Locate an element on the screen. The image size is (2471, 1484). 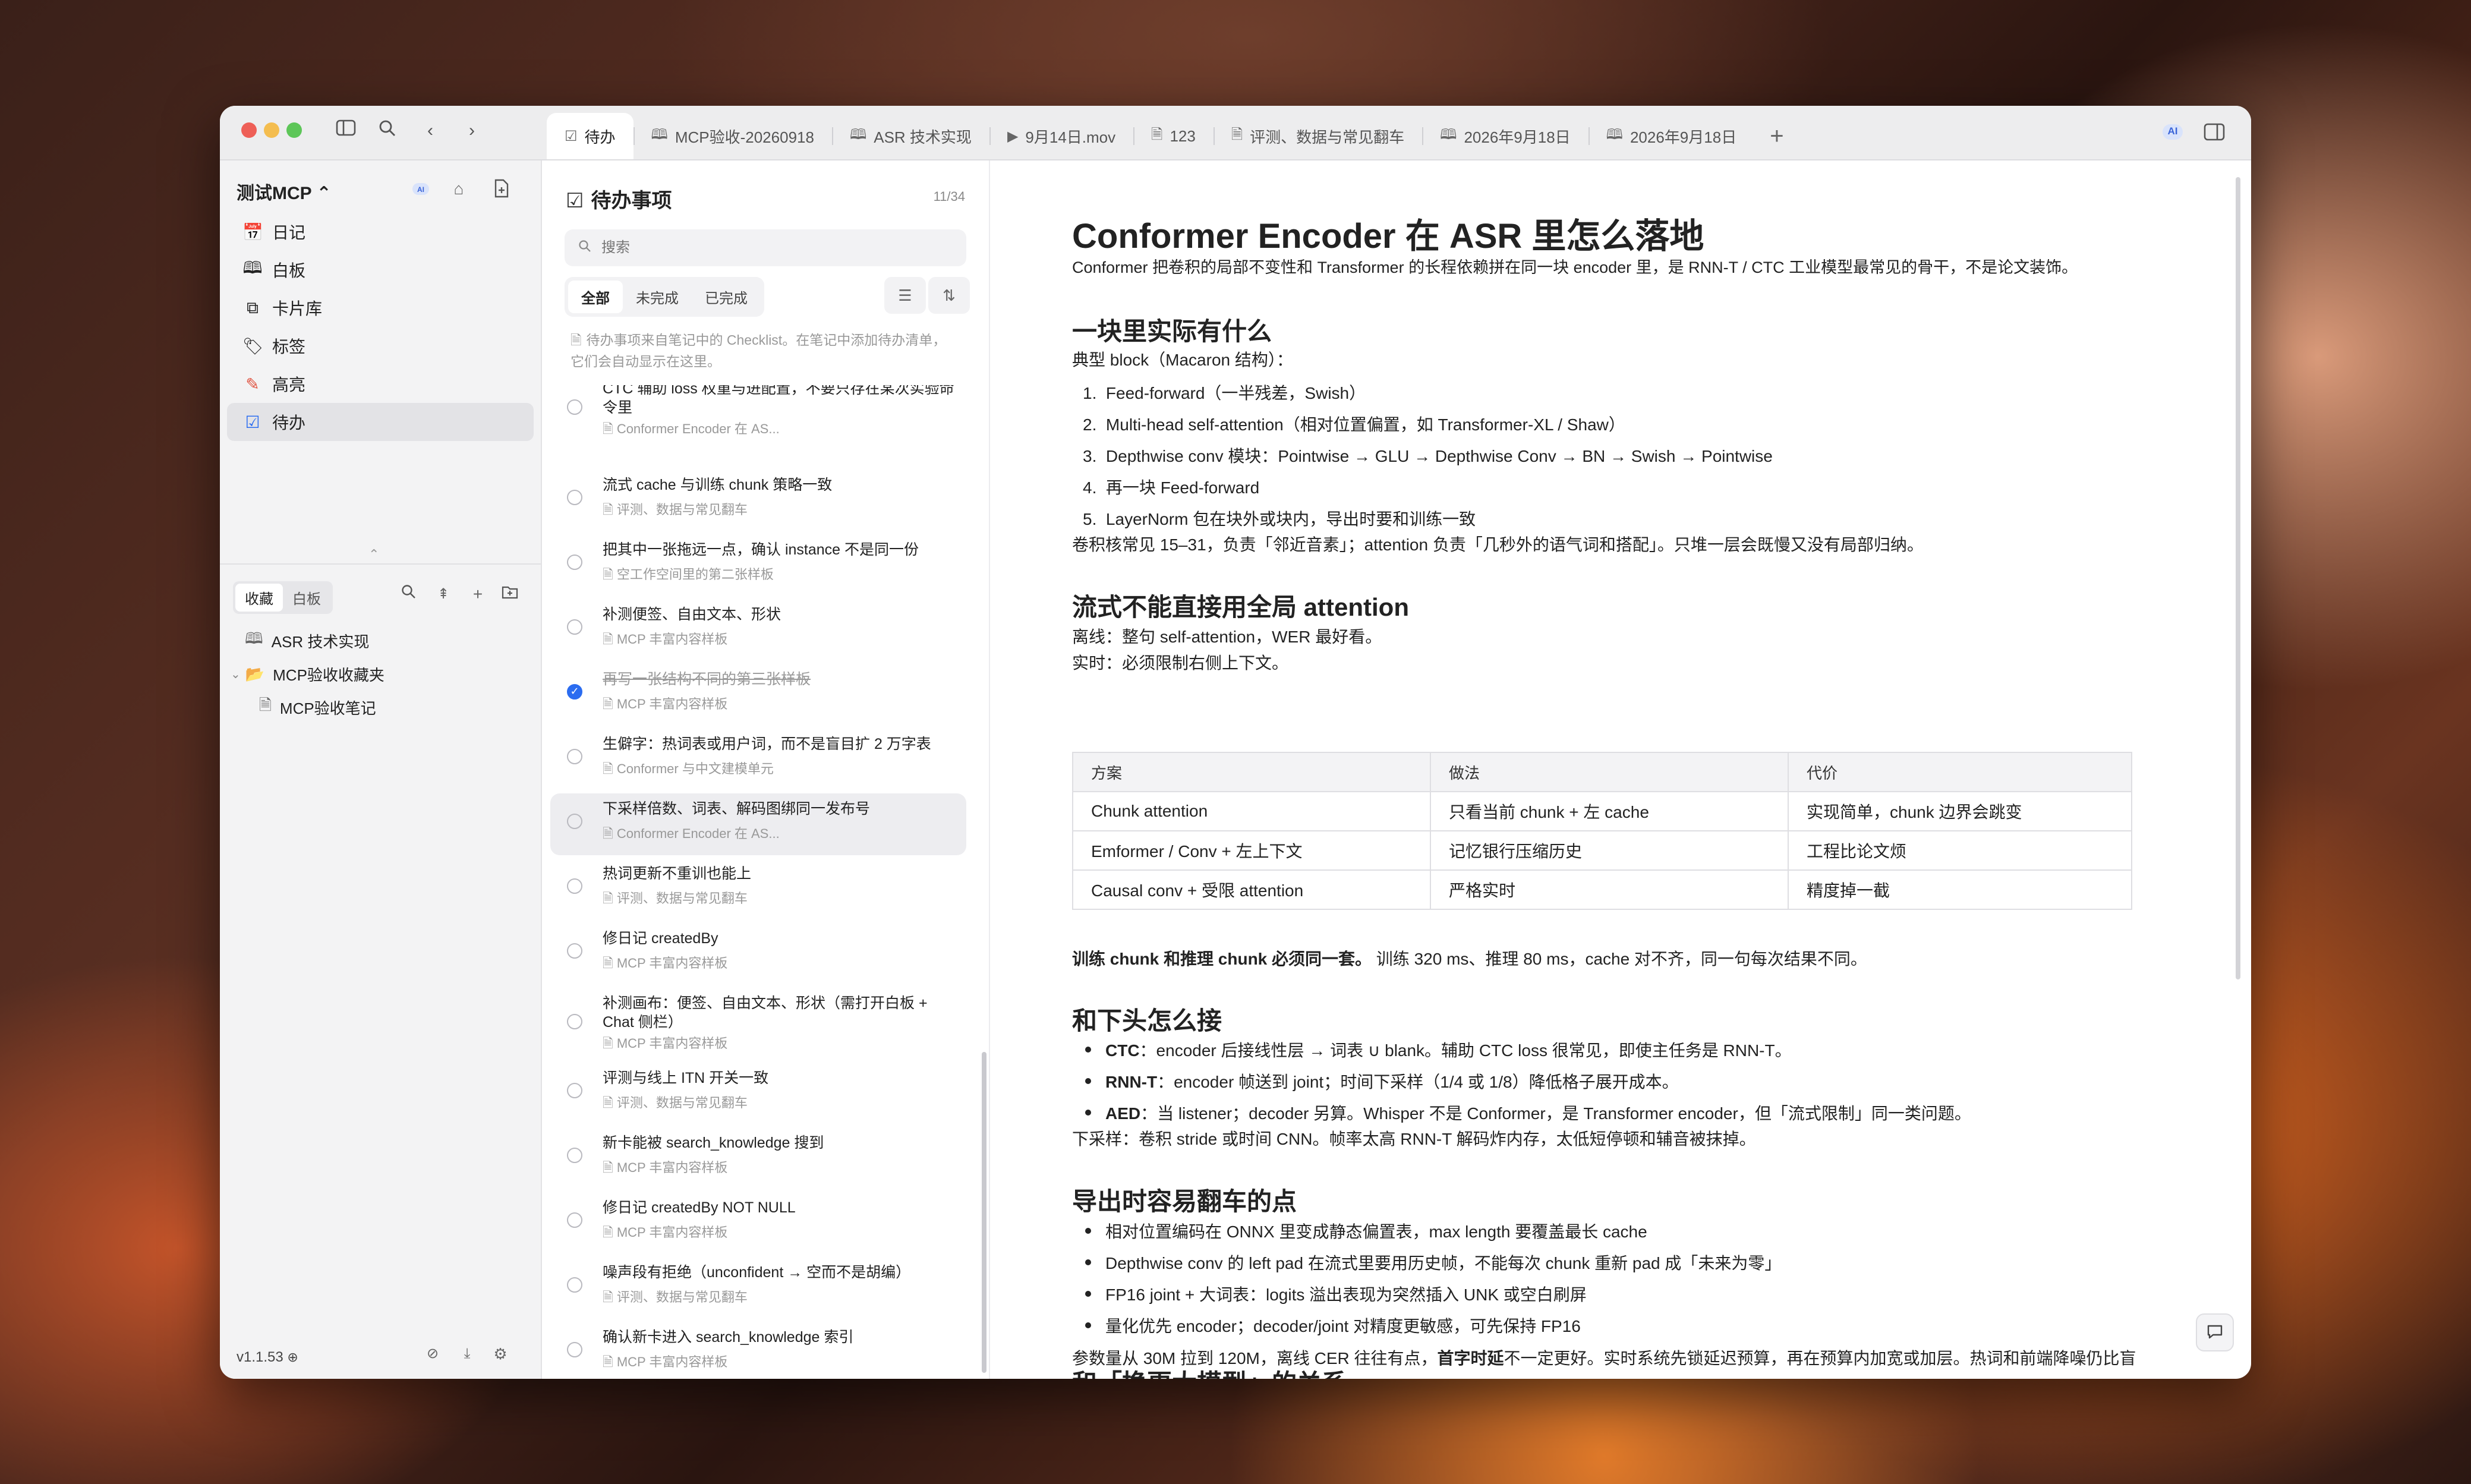
search-input is located at coordinates (773, 248).